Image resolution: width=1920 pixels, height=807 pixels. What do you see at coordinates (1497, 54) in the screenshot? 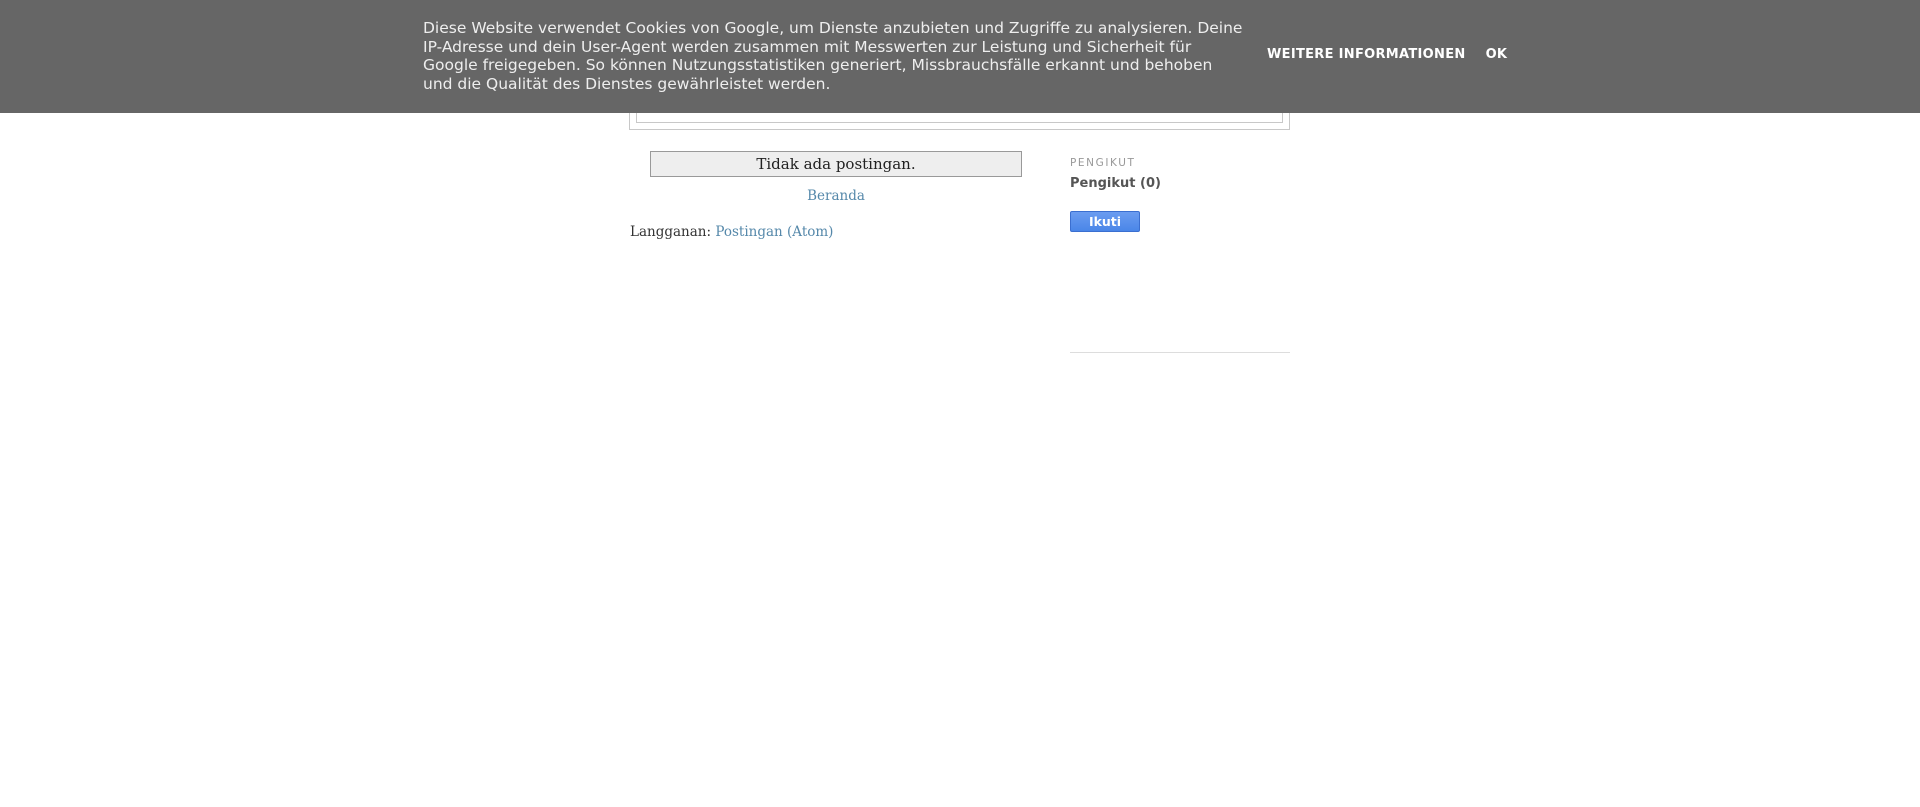
I see `cookie-ok-button: OK` at bounding box center [1497, 54].